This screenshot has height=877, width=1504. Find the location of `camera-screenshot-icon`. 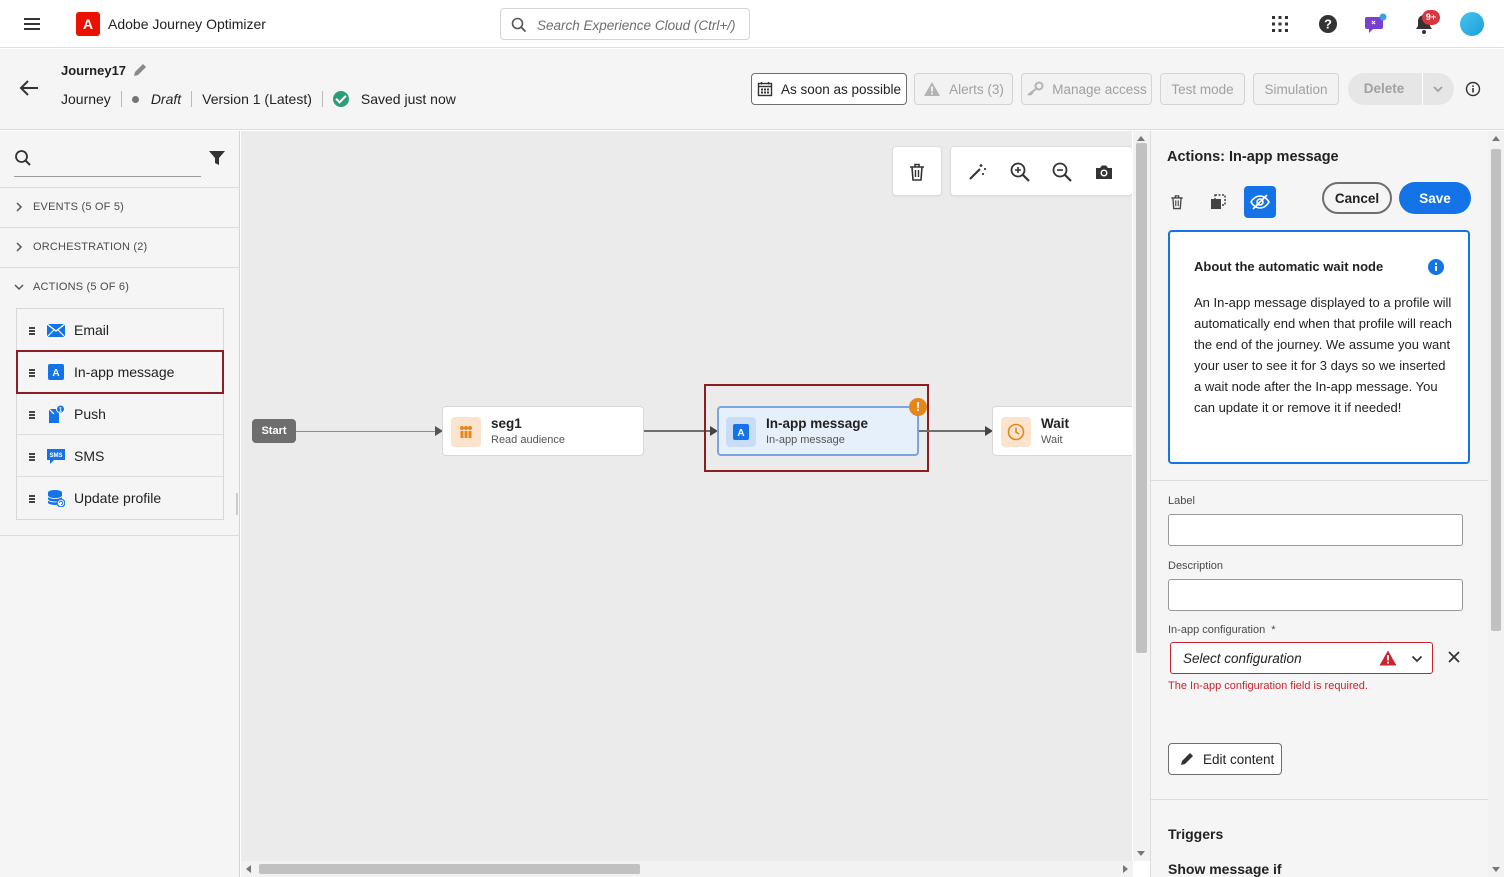

camera-screenshot-icon is located at coordinates (1104, 172).